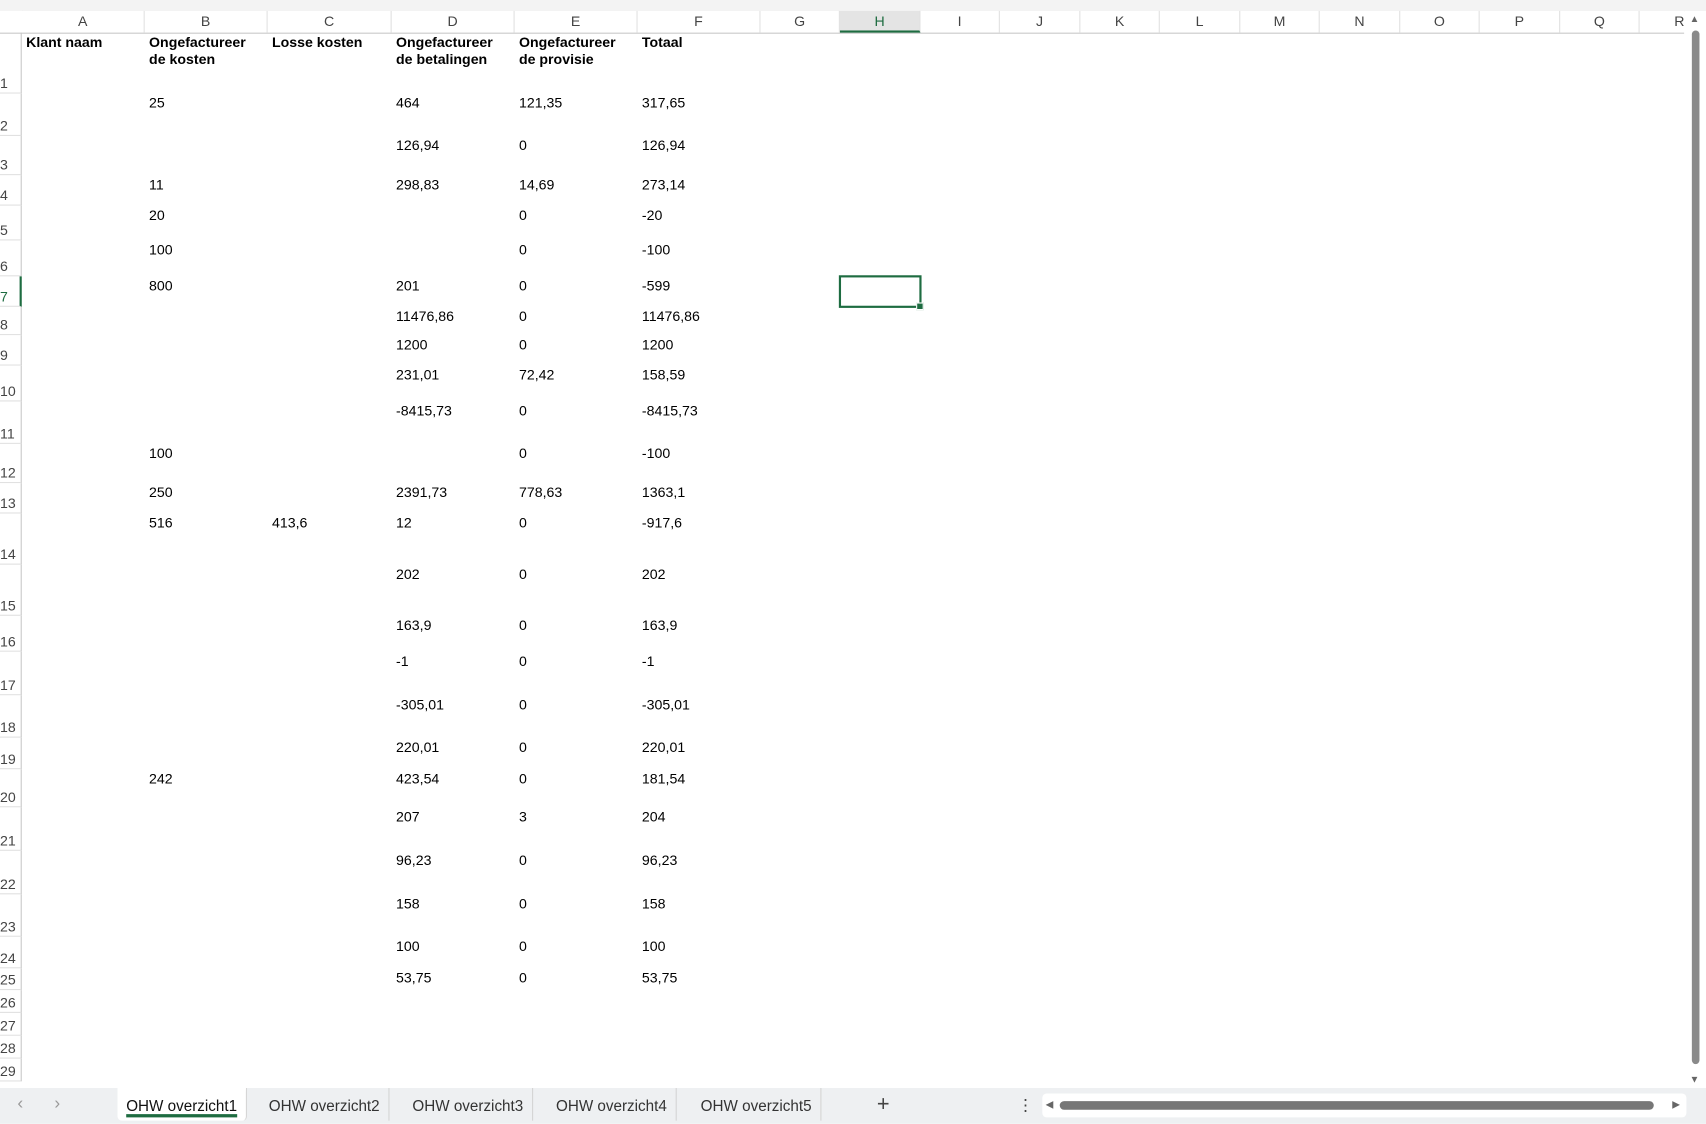 Image resolution: width=1706 pixels, height=1124 pixels. Describe the element at coordinates (576, 285) in the screenshot. I see `cell-e7: 0` at that location.